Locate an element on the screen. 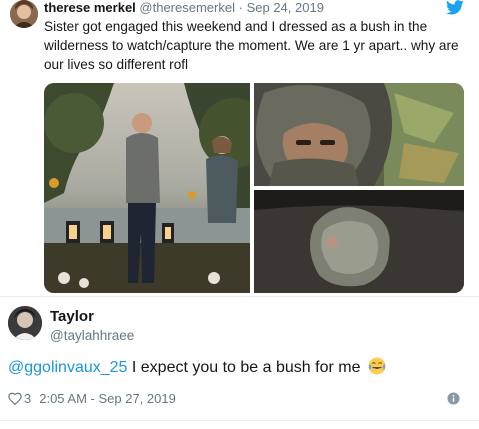  taylor-avatar is located at coordinates (25, 323).